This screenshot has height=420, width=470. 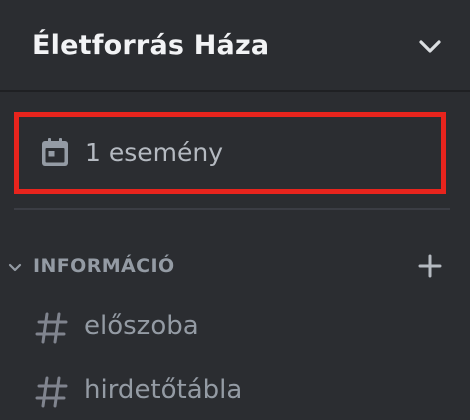 I want to click on plus-icon, so click(x=430, y=266).